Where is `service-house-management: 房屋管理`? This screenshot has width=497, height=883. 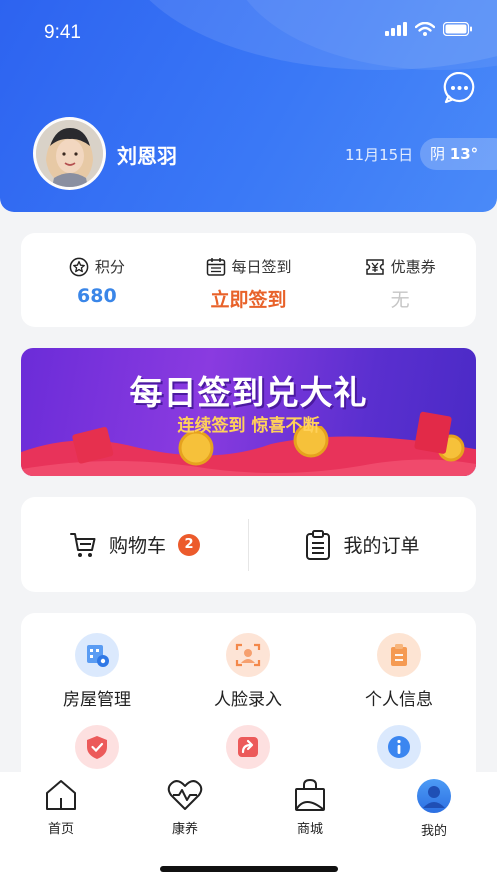
service-house-management: 房屋管理 is located at coordinates (97, 671).